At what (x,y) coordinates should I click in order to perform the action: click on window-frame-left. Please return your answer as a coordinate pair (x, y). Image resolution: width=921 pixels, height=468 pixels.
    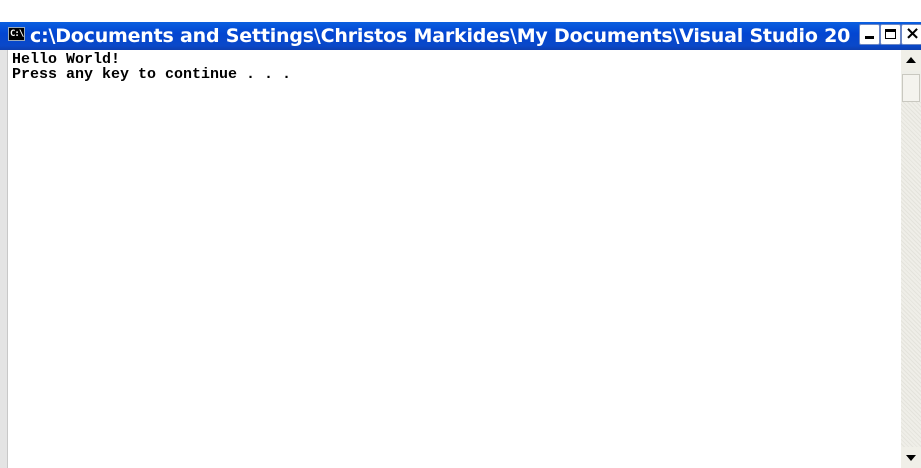
    Looking at the image, I should click on (4, 259).